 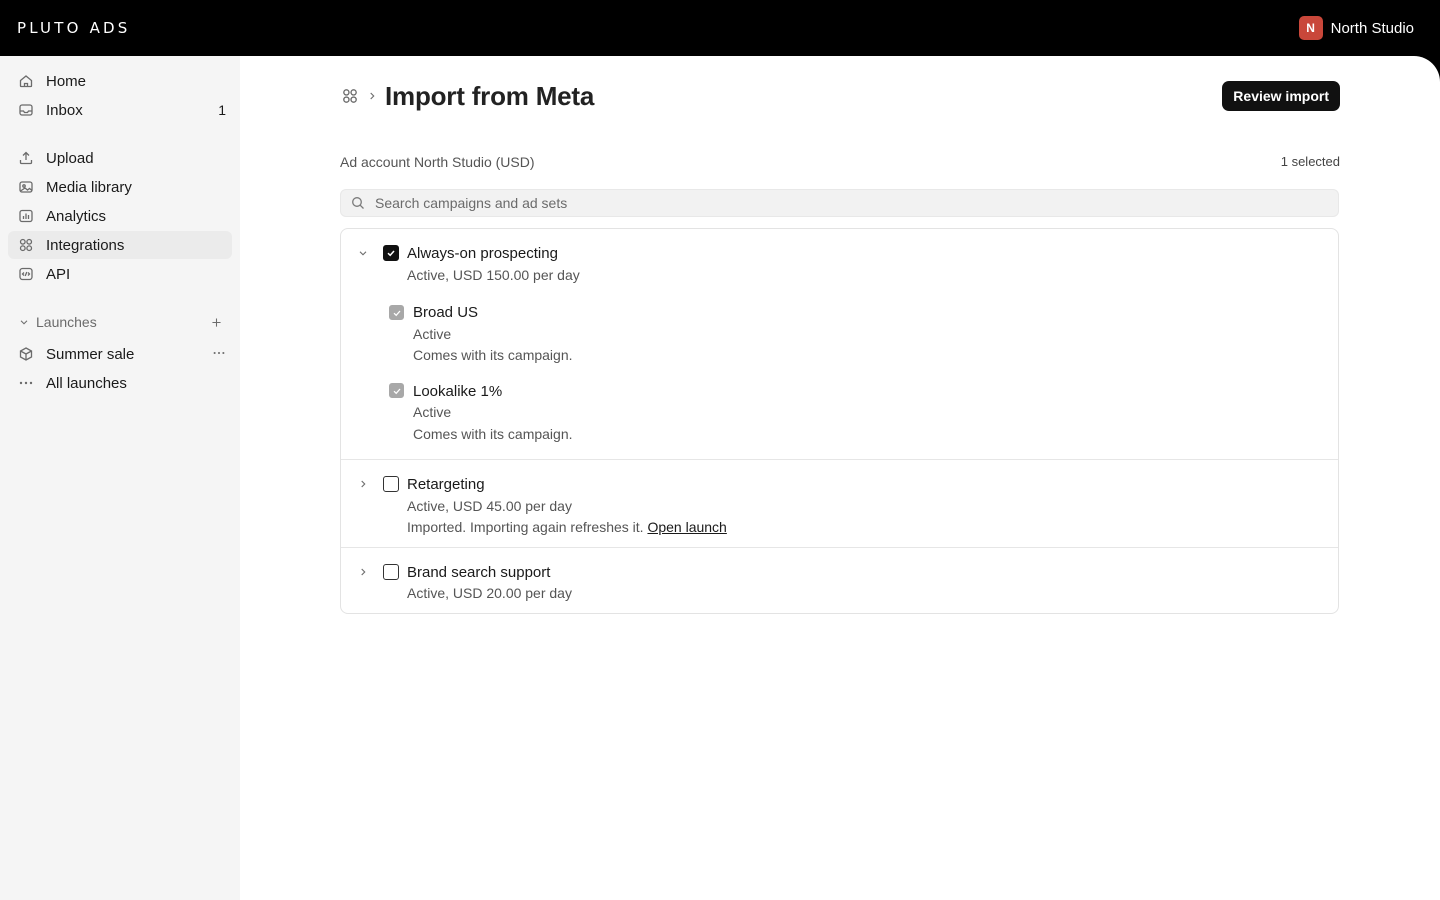 I want to click on brand-logo: PLUTO ADS, so click(x=74, y=28).